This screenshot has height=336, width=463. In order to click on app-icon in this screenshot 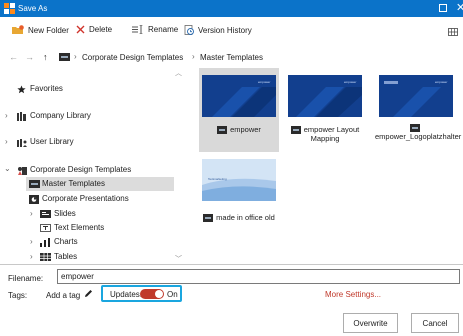, I will do `click(9, 8)`.